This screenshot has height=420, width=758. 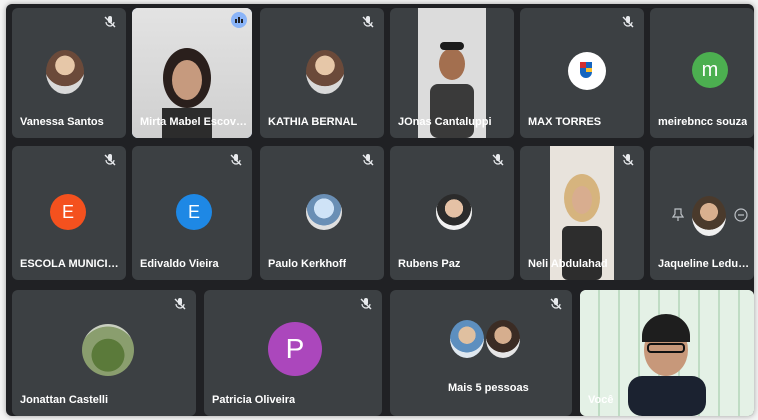 What do you see at coordinates (488, 388) in the screenshot?
I see `more-people-label: Mais 5 pessoas` at bounding box center [488, 388].